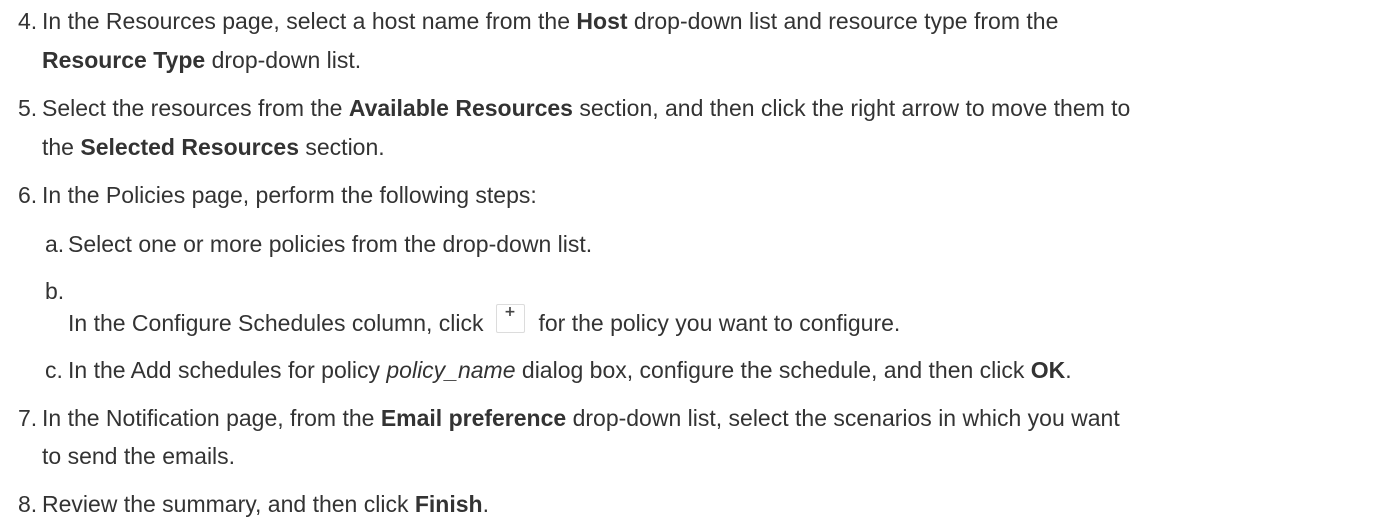  Describe the element at coordinates (448, 504) in the screenshot. I see `ui-term-finish: Finish` at that location.